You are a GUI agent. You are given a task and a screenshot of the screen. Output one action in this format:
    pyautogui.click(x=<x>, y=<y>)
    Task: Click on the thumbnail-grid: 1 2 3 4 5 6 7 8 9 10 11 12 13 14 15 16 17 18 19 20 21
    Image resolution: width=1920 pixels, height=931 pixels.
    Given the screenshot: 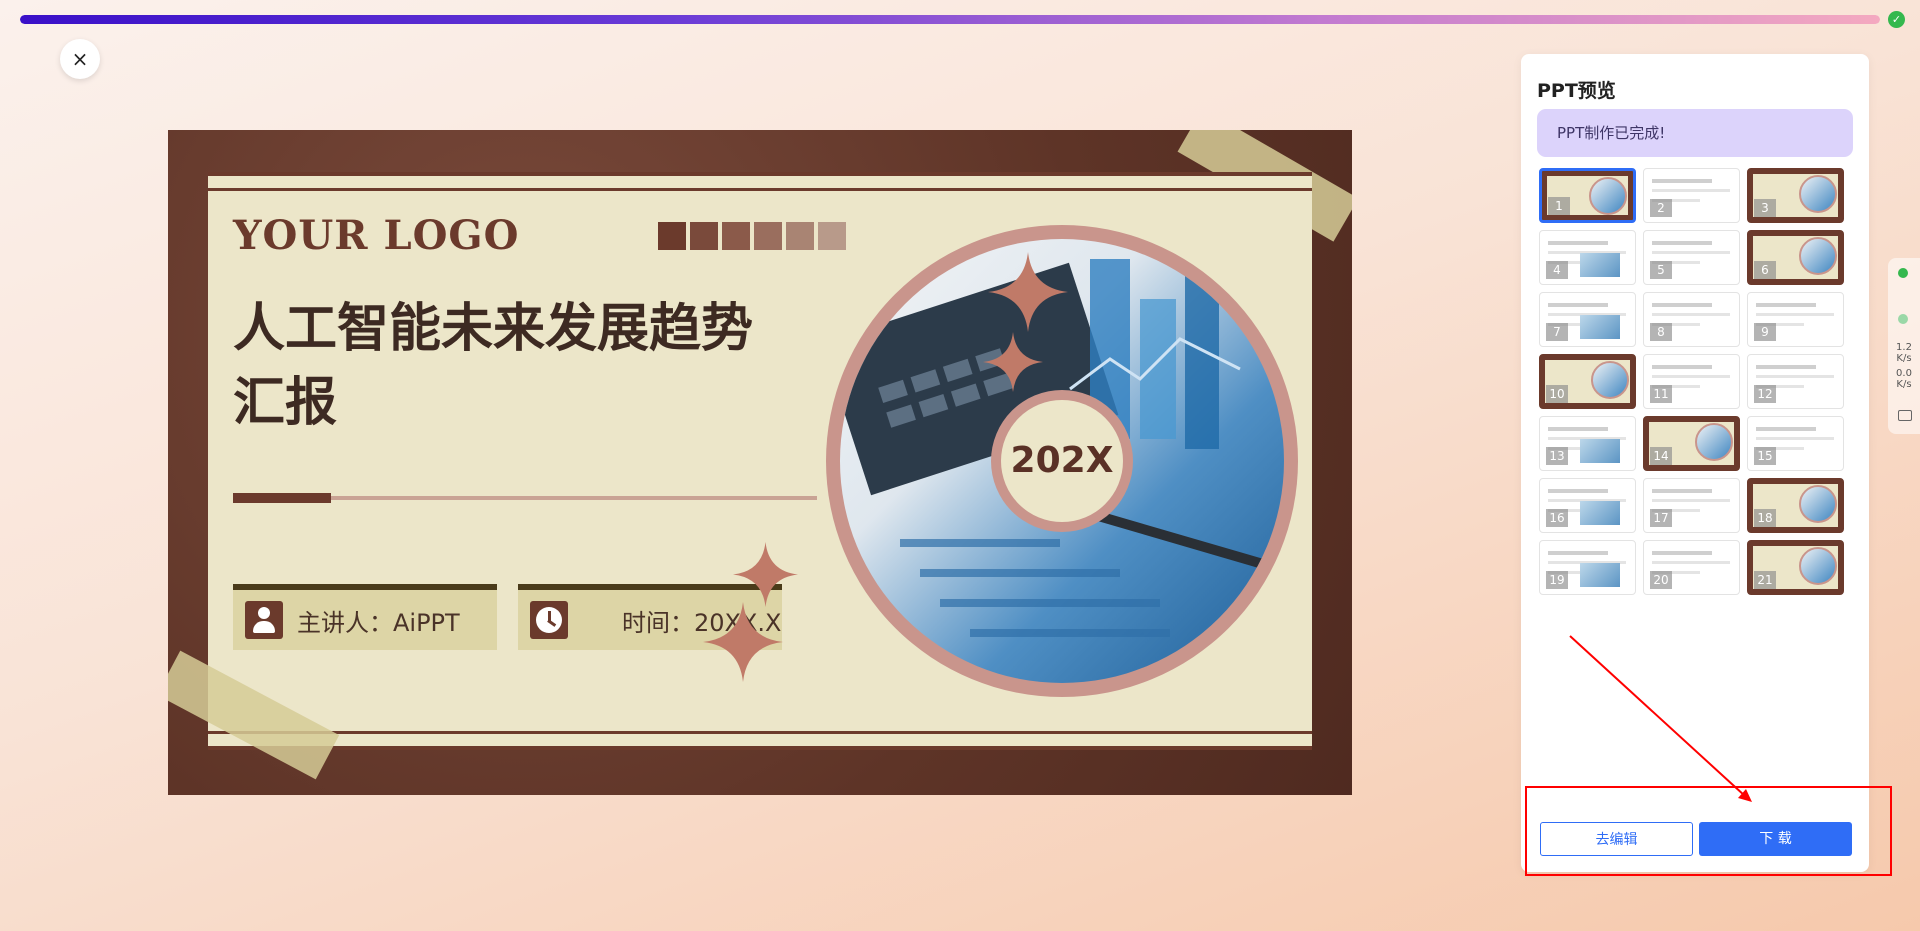 What is the action you would take?
    pyautogui.click(x=1694, y=381)
    